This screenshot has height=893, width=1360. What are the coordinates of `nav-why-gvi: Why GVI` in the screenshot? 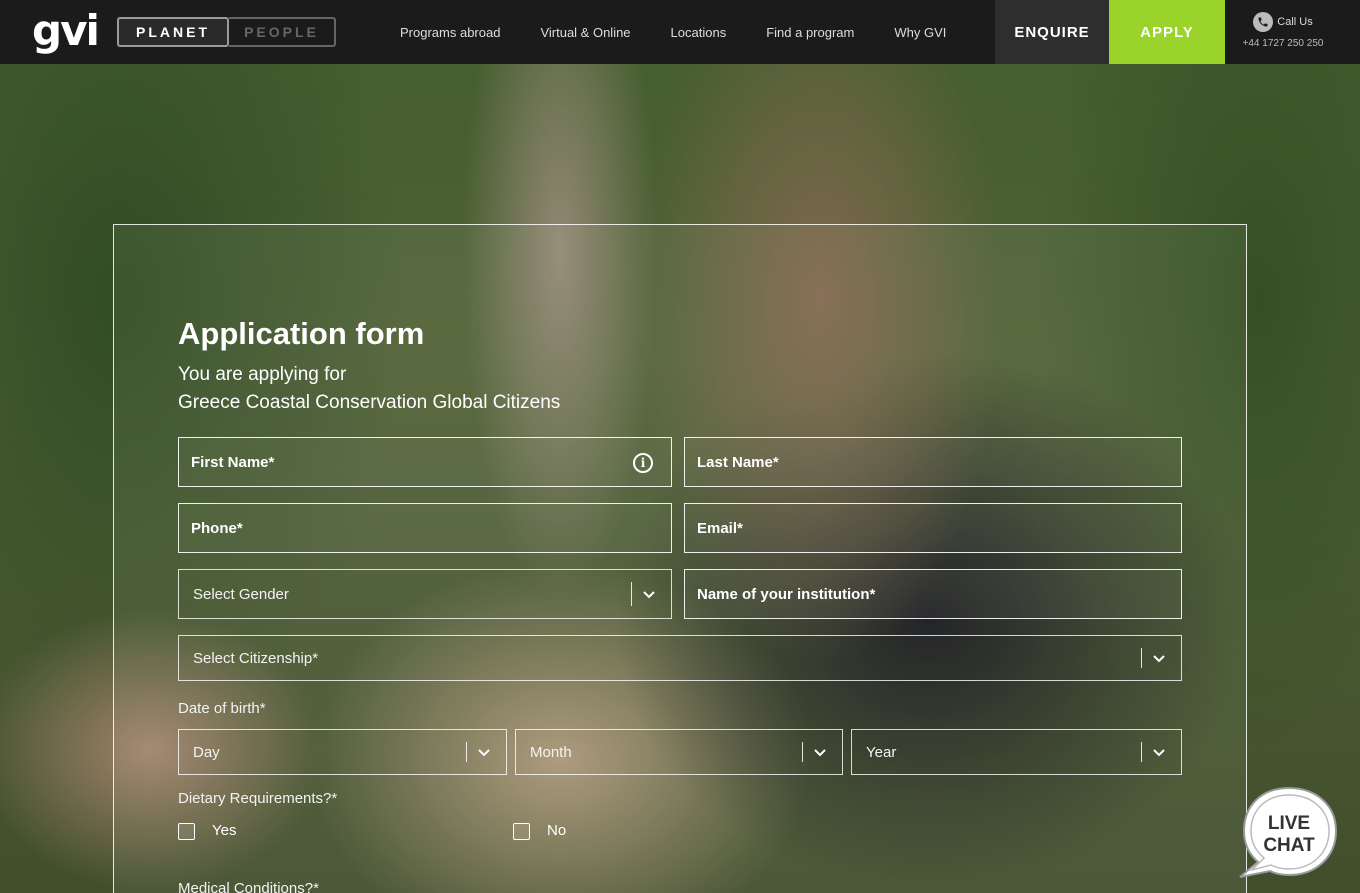 It's located at (920, 32).